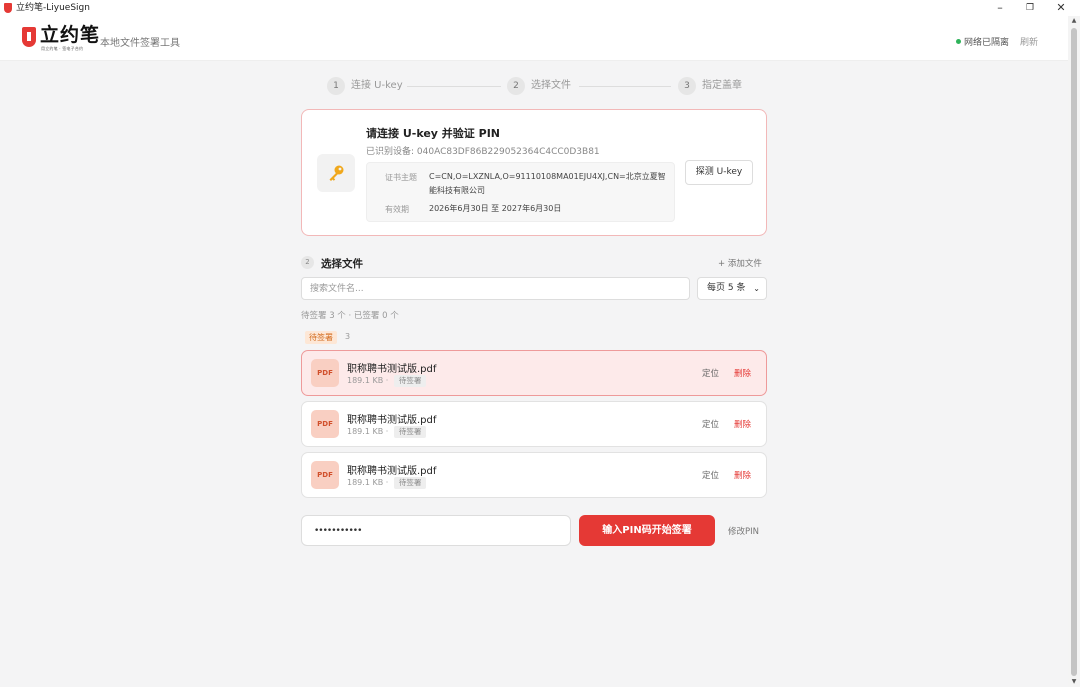 Image resolution: width=1080 pixels, height=687 pixels. What do you see at coordinates (534, 38) in the screenshot?
I see `app-header: 立约笔 用立约笔 · 签电子合约 本地文件签署工具 网络已隔离 刷新` at bounding box center [534, 38].